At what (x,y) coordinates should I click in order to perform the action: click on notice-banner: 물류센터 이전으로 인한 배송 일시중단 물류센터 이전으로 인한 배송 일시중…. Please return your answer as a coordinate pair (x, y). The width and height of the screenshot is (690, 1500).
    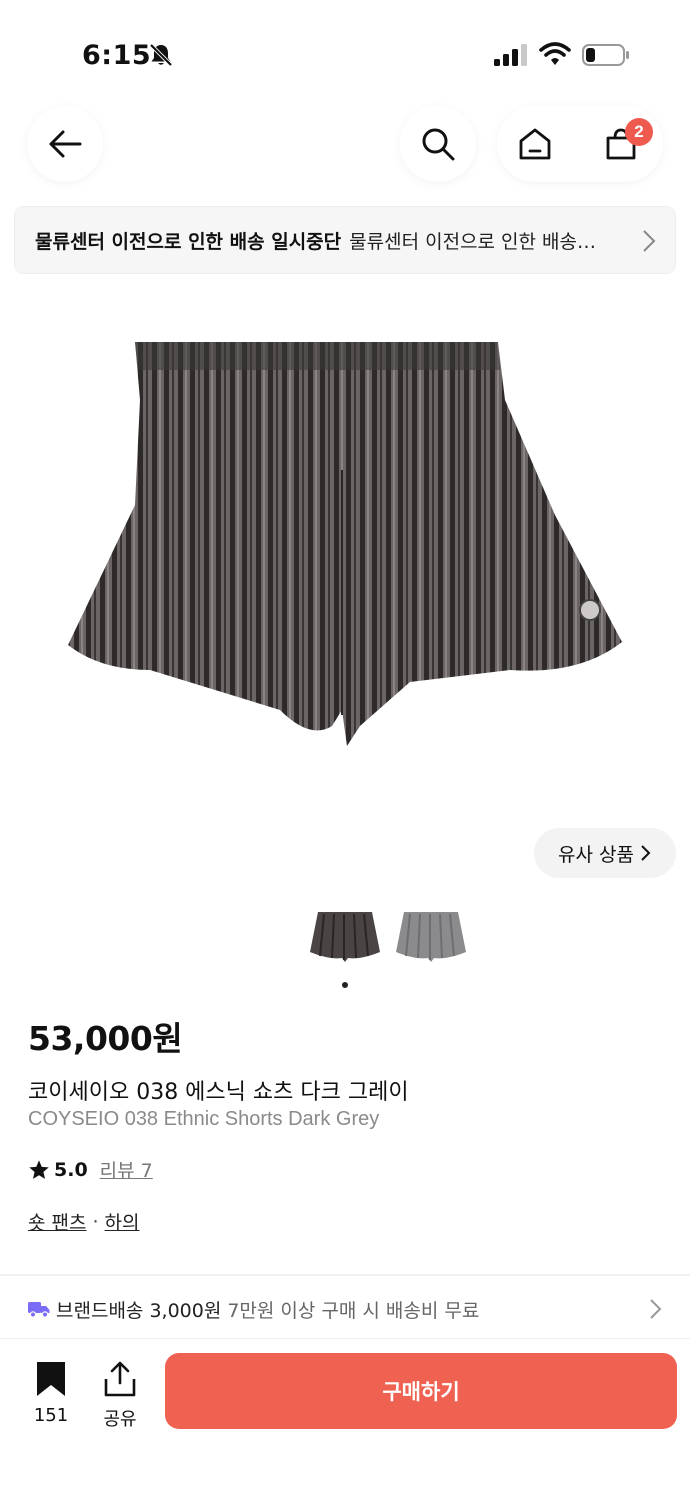
    Looking at the image, I should click on (345, 240).